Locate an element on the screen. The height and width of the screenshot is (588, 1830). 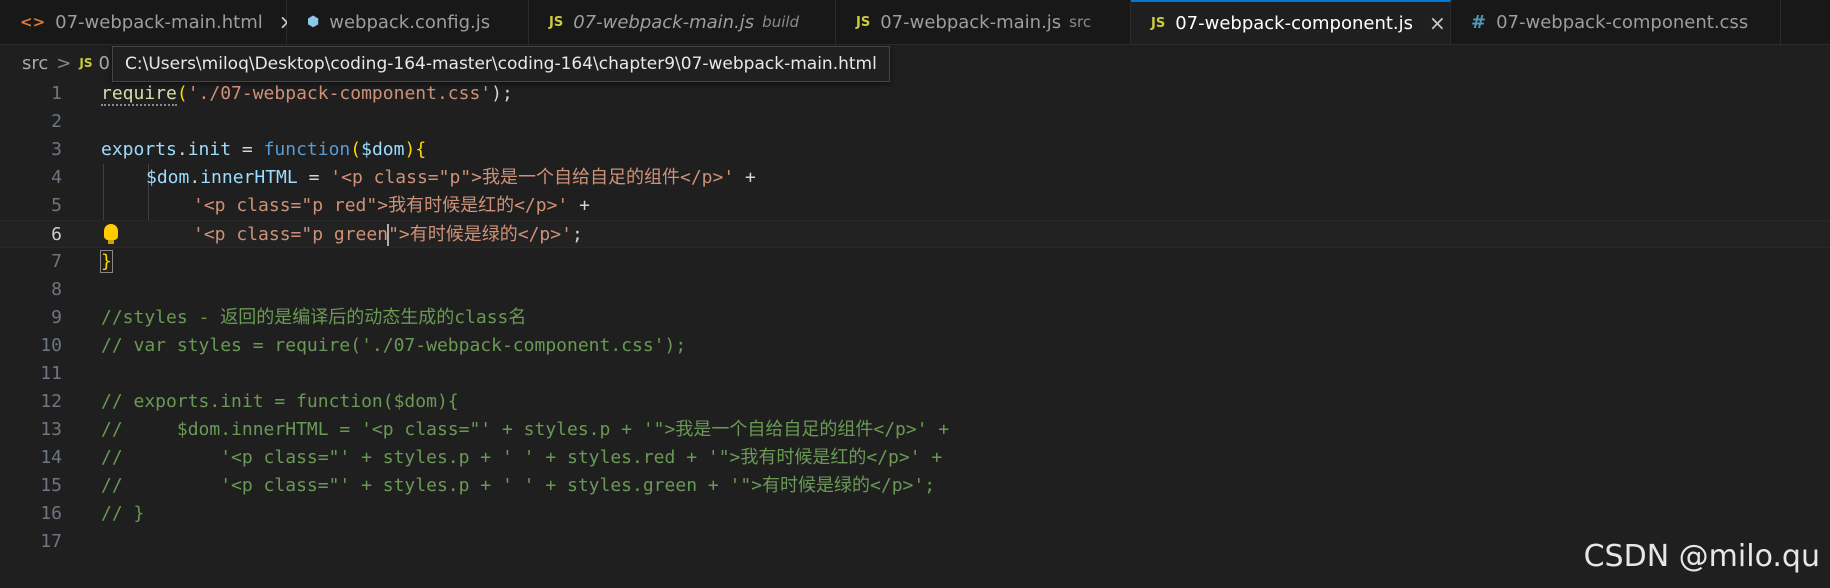
line-number: 12 is located at coordinates (51, 401).